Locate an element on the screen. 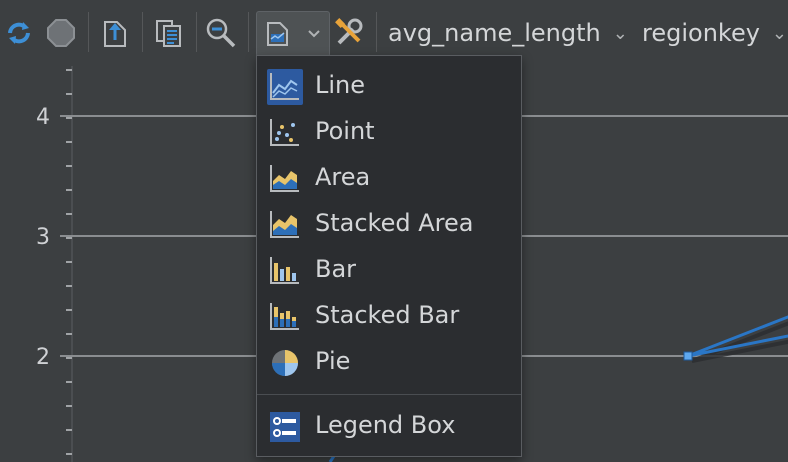  menu-item-label: Bar is located at coordinates (336, 269).